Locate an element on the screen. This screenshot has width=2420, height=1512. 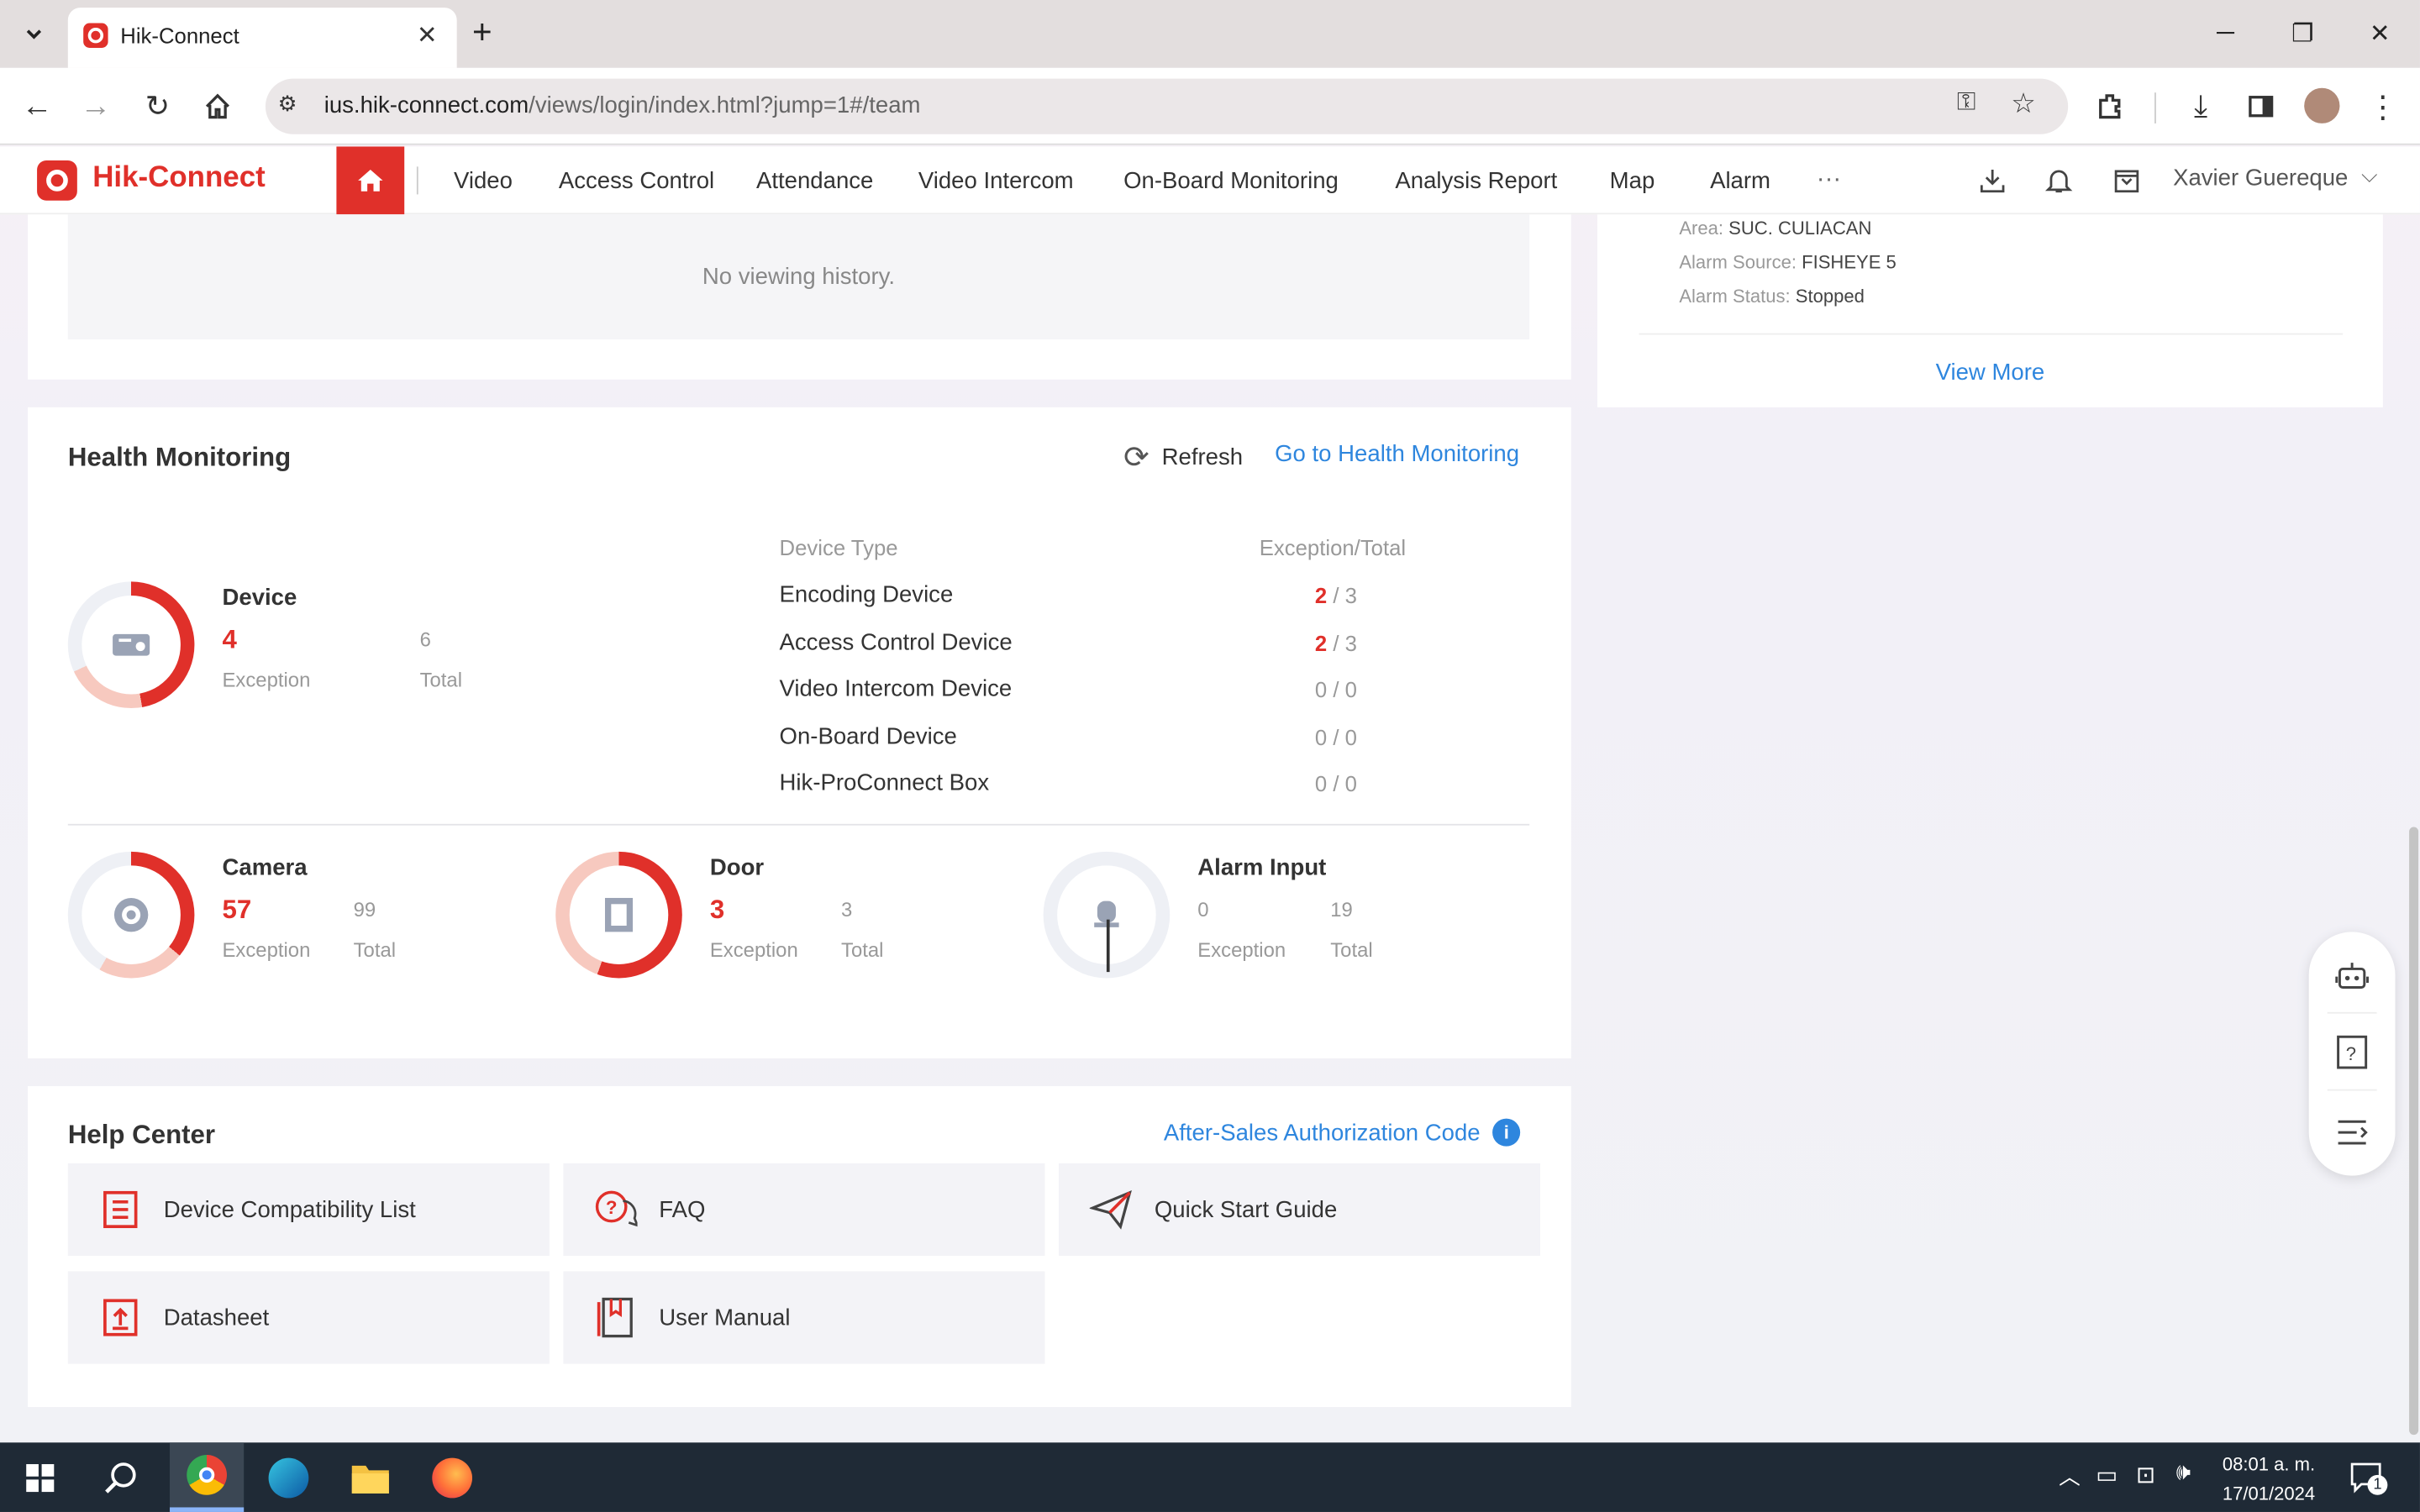
help-book-icon: ? is located at coordinates (2351, 1056).